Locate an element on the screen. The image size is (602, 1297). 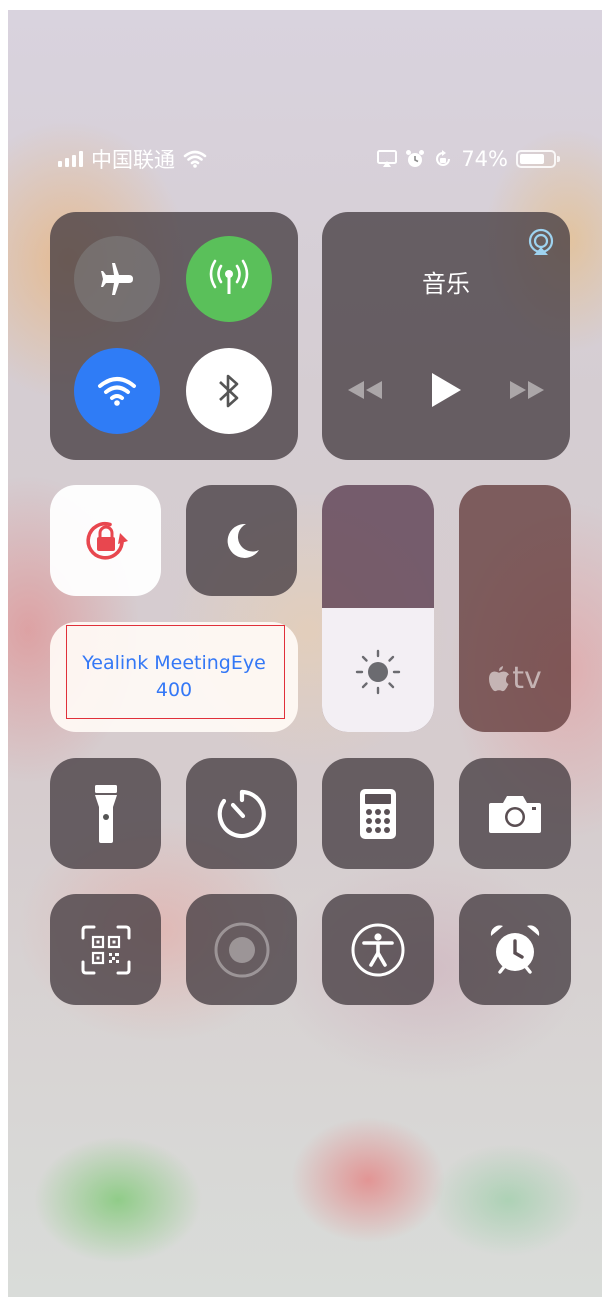
flashlight-icon is located at coordinates (105, 813).